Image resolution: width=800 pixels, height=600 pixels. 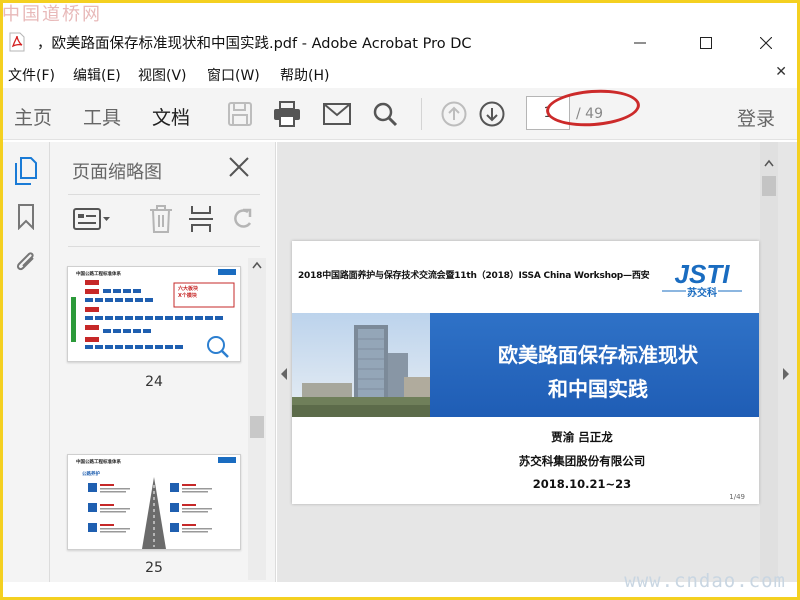 I want to click on thumbnail-options-button, so click(x=92, y=219).